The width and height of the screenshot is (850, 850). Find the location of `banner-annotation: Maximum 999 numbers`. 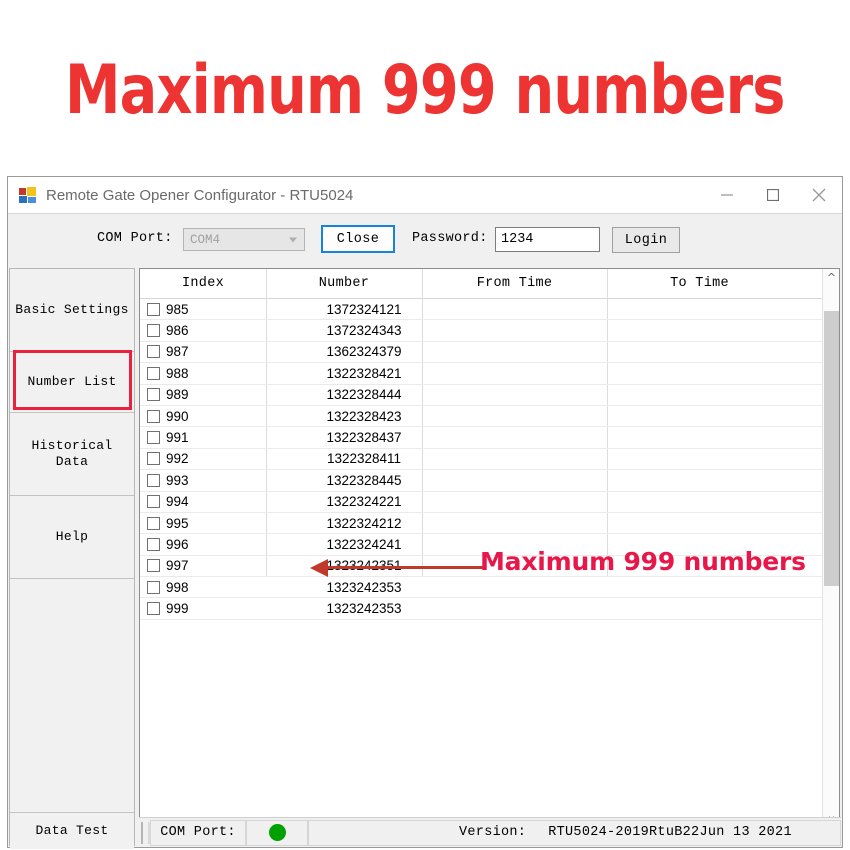

banner-annotation: Maximum 999 numbers is located at coordinates (425, 91).